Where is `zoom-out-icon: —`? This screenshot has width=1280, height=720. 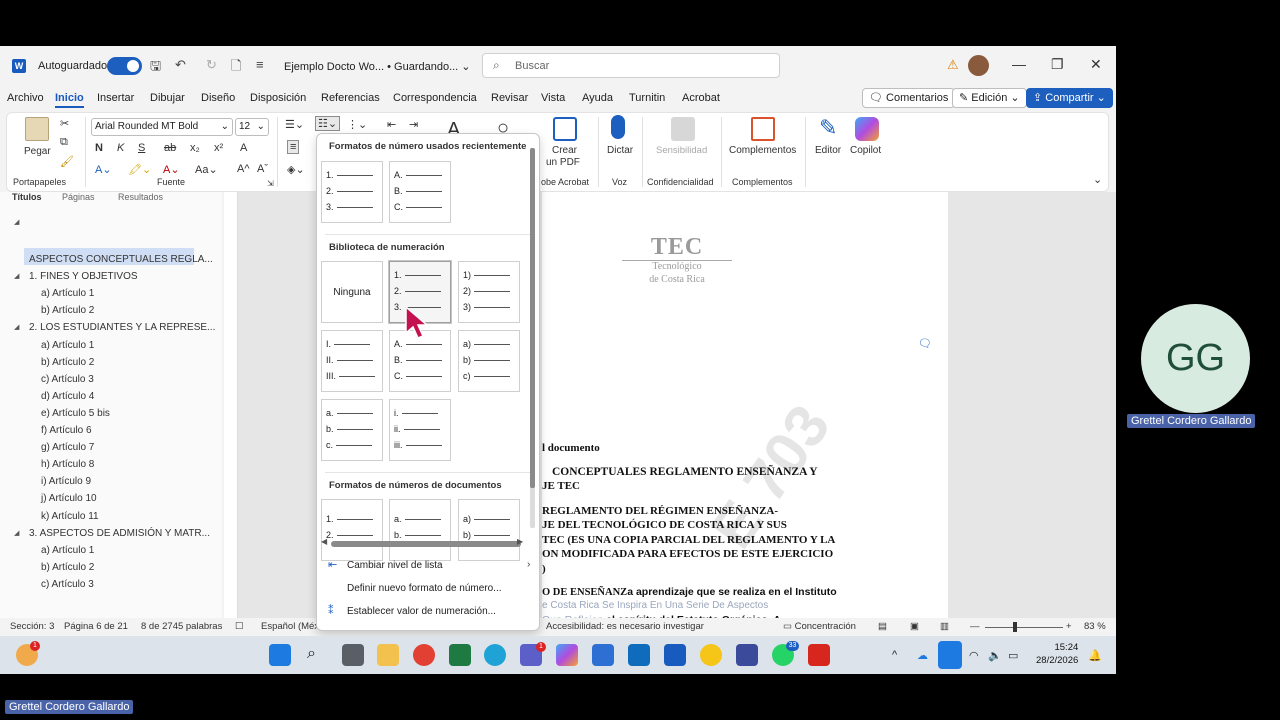
zoom-out-icon: — is located at coordinates (975, 626).